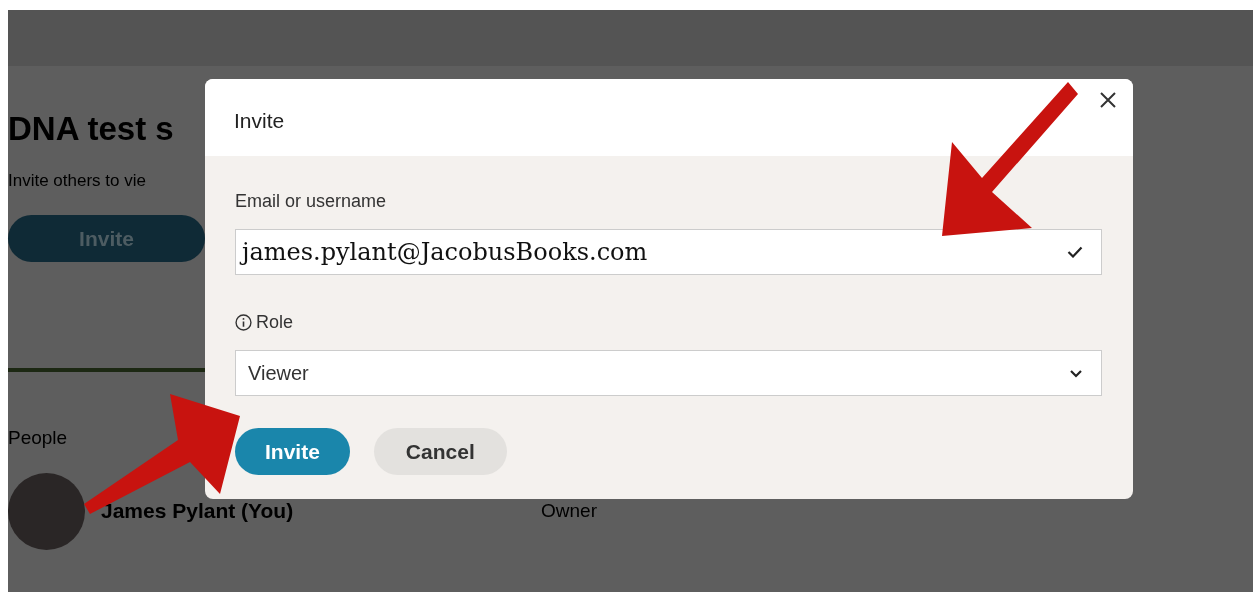  What do you see at coordinates (668, 252) in the screenshot?
I see `email-field: james.pylant@JacobusBooks.com` at bounding box center [668, 252].